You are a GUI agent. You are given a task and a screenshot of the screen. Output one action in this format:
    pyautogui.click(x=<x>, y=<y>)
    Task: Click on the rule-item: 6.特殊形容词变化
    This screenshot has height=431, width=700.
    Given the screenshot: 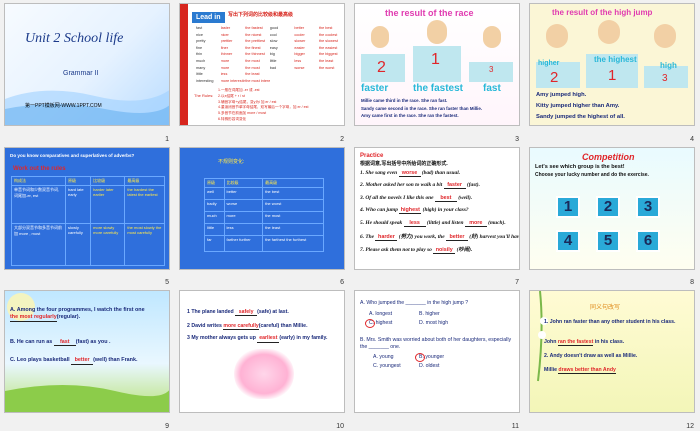 What is the action you would take?
    pyautogui.click(x=232, y=118)
    